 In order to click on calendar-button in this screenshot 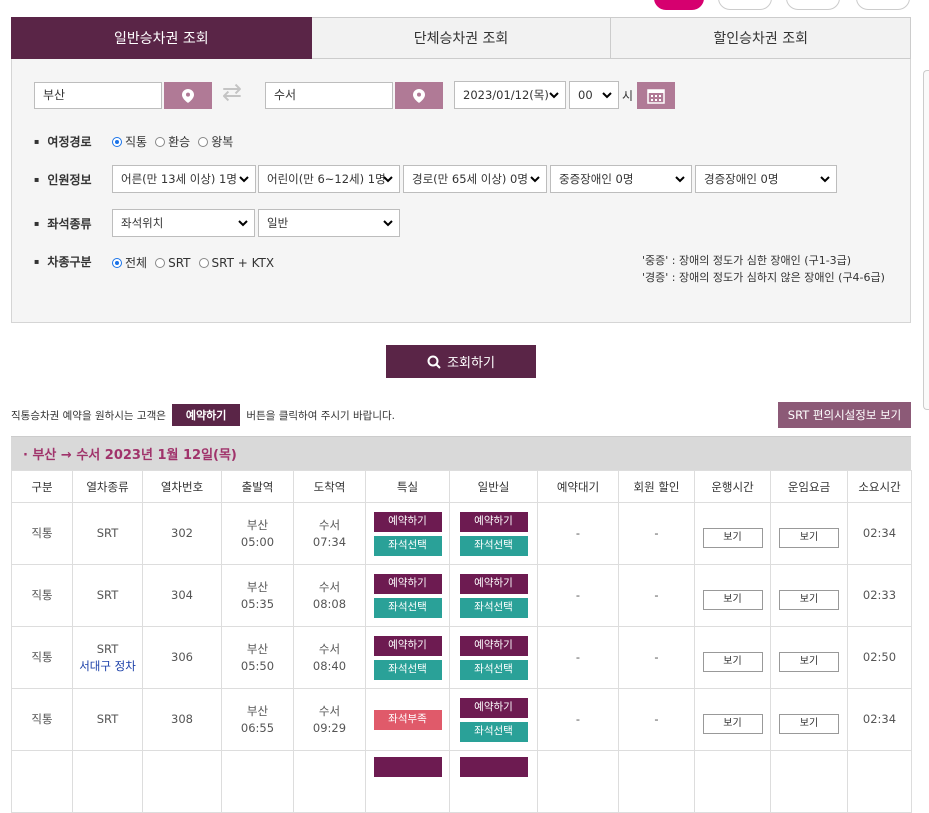, I will do `click(656, 95)`.